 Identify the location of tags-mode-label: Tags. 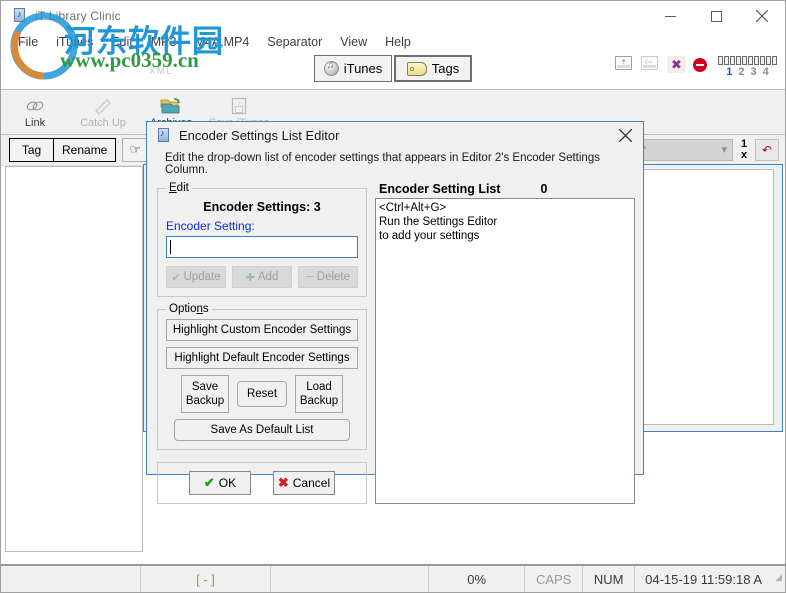
(445, 68).